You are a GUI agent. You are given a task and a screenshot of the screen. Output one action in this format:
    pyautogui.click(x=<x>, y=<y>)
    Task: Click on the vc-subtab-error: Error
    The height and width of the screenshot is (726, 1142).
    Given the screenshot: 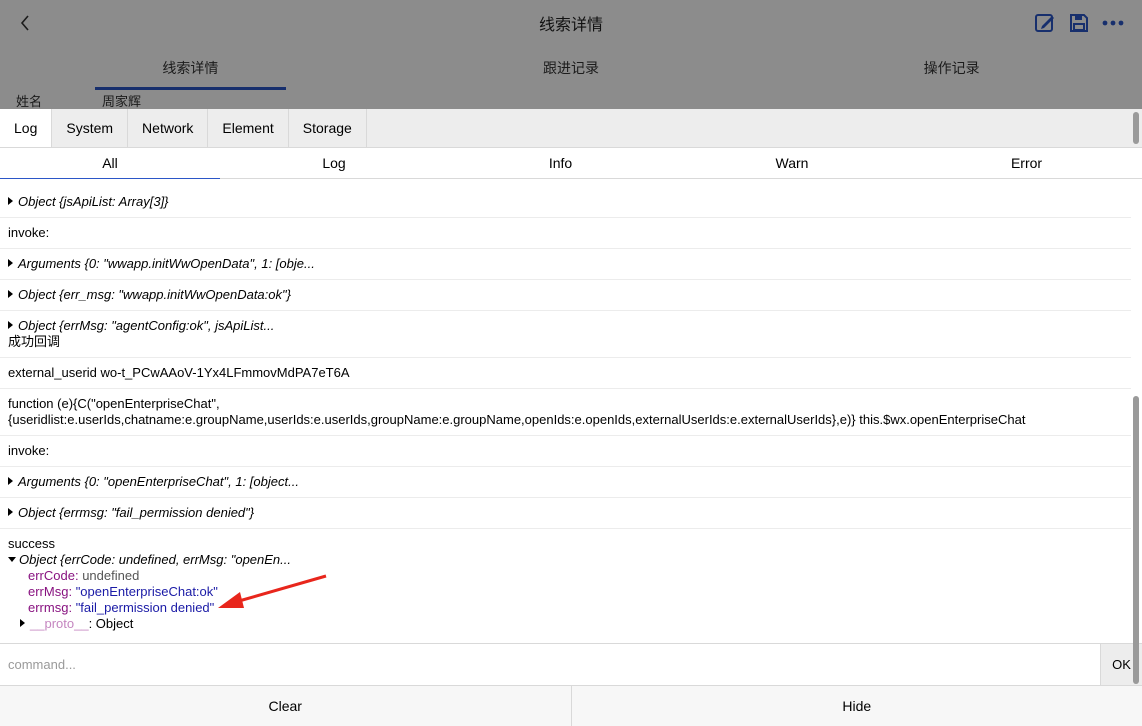 What is the action you would take?
    pyautogui.click(x=1026, y=163)
    